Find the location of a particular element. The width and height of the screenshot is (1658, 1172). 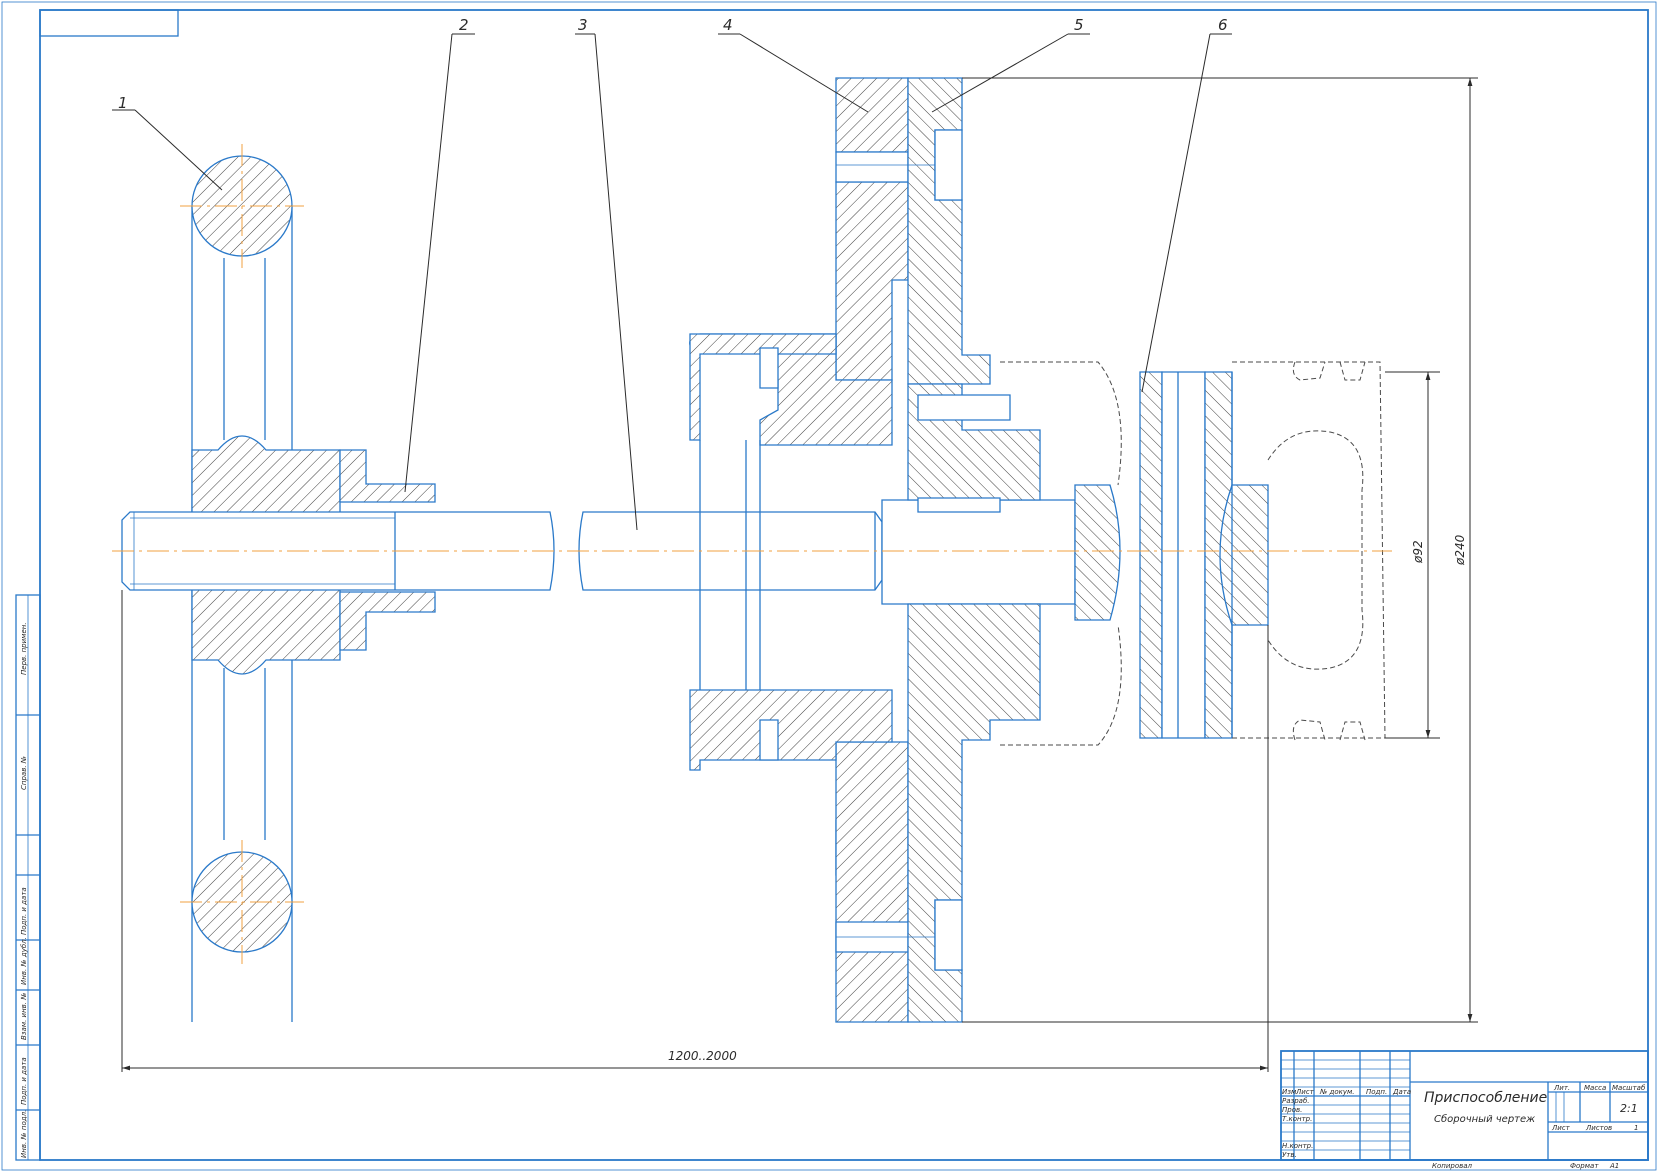

tb-row-utv: Утв. is located at coordinates (1289, 1155).